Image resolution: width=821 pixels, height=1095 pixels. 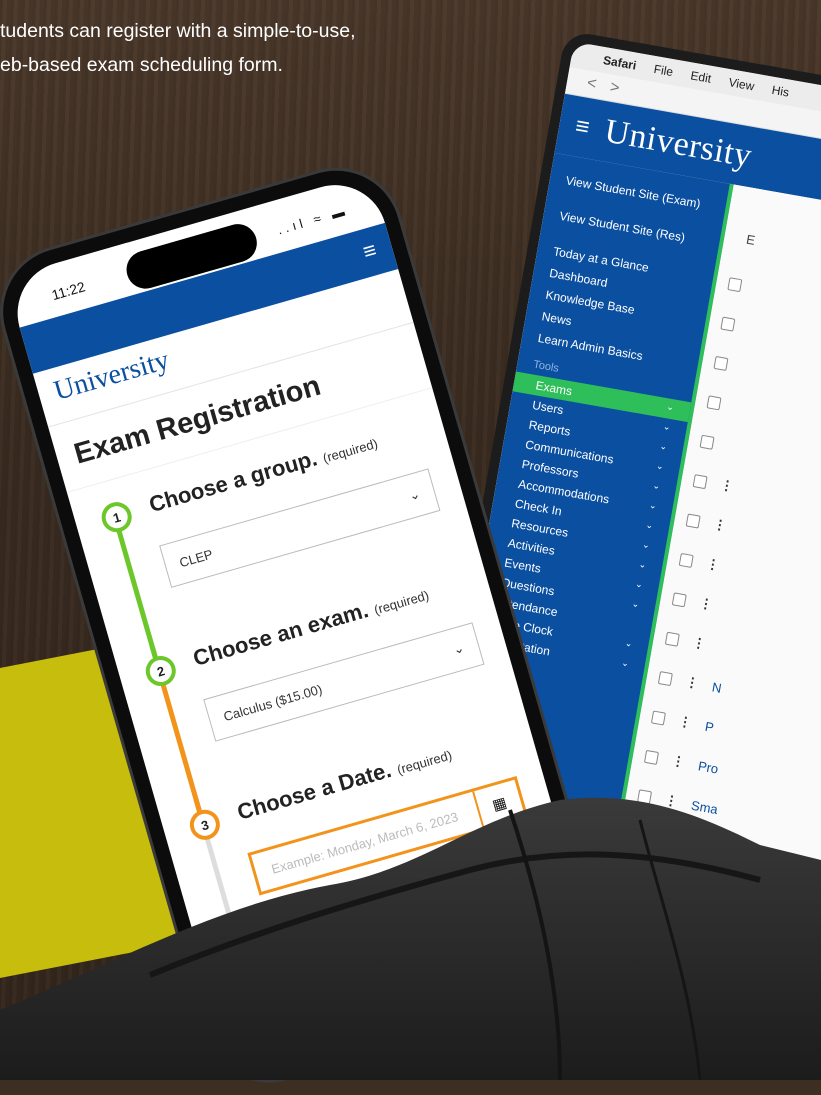 What do you see at coordinates (663, 70) in the screenshot?
I see `menu-file: File` at bounding box center [663, 70].